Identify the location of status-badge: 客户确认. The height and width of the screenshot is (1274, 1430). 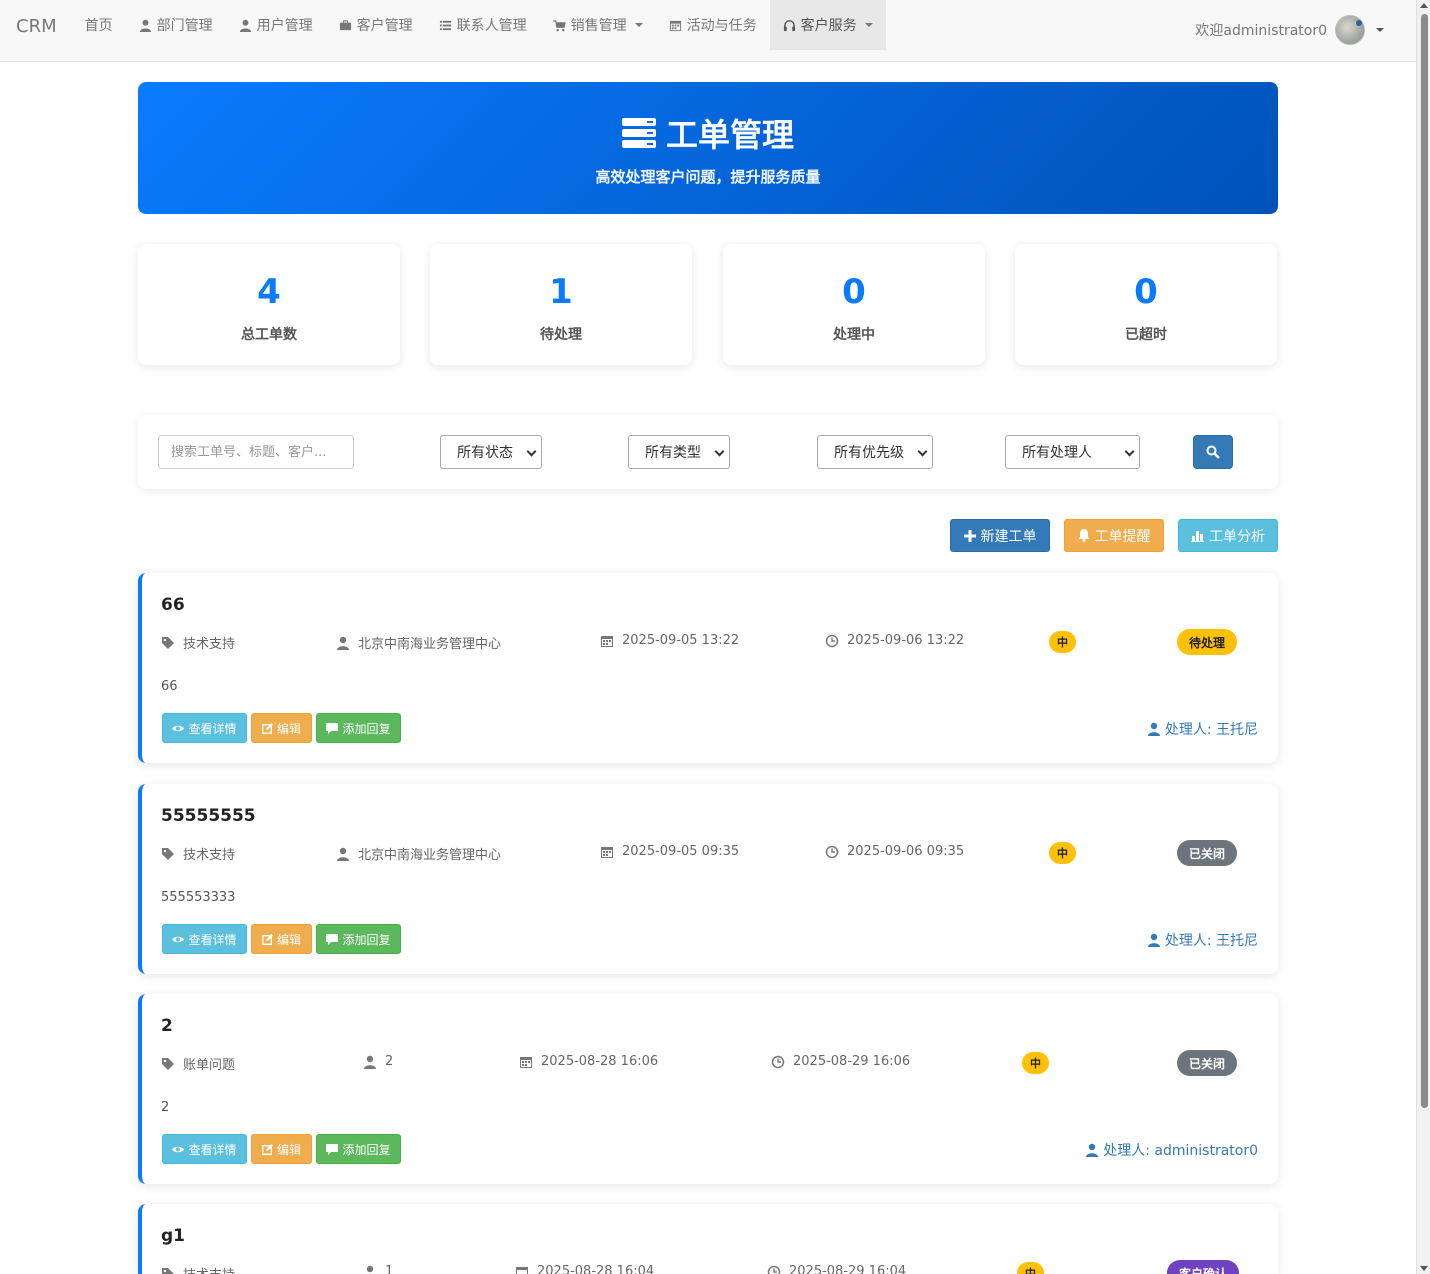
(1203, 1267).